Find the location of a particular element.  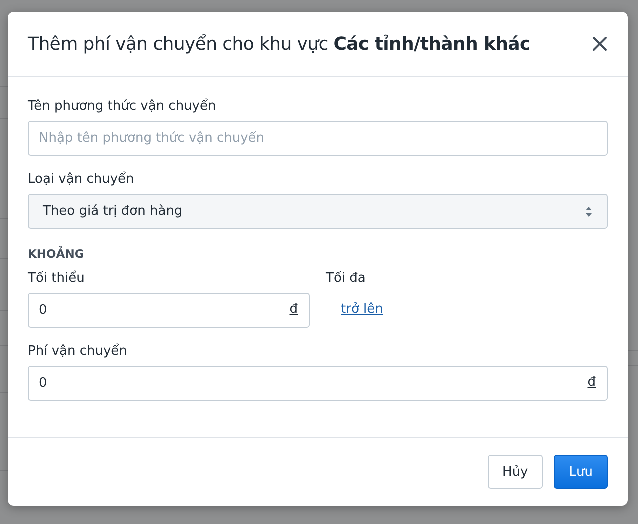

field-label: Tối đa is located at coordinates (346, 278).